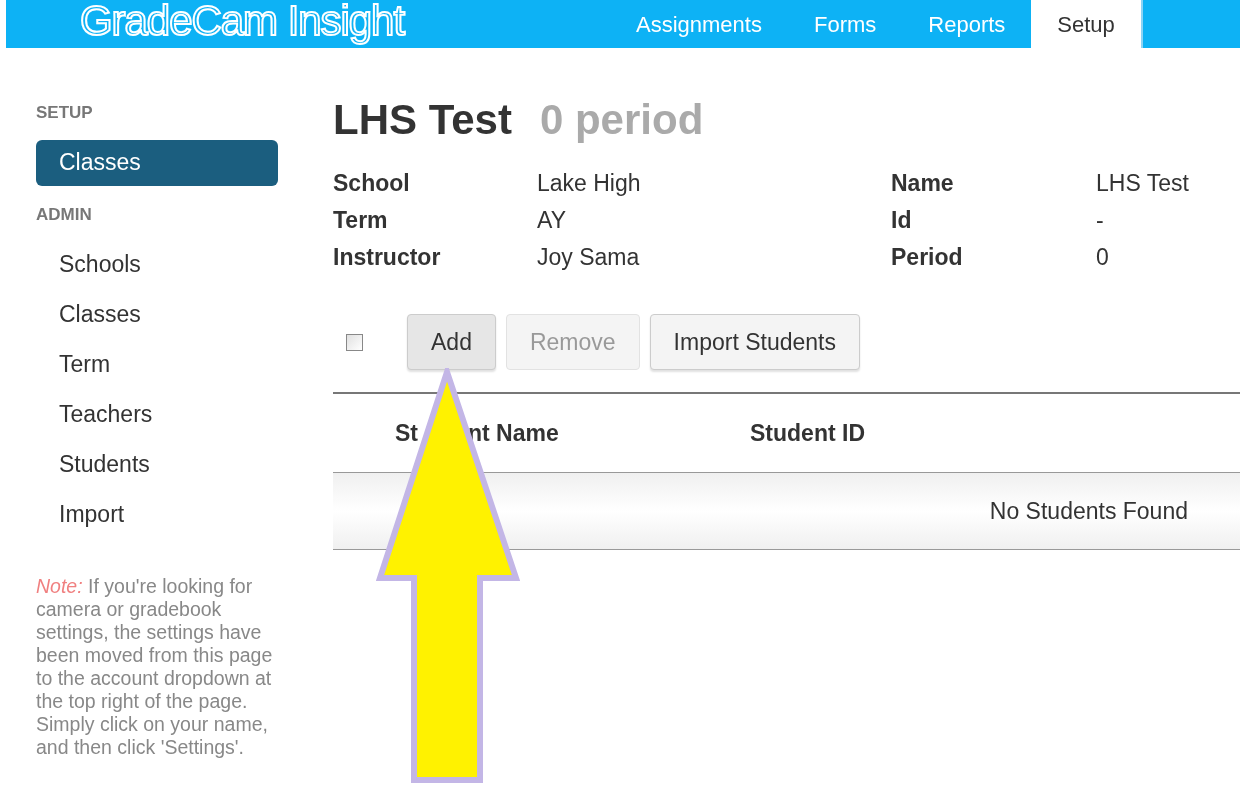 This screenshot has width=1240, height=802. I want to click on sidebar-item: Term, so click(157, 364).